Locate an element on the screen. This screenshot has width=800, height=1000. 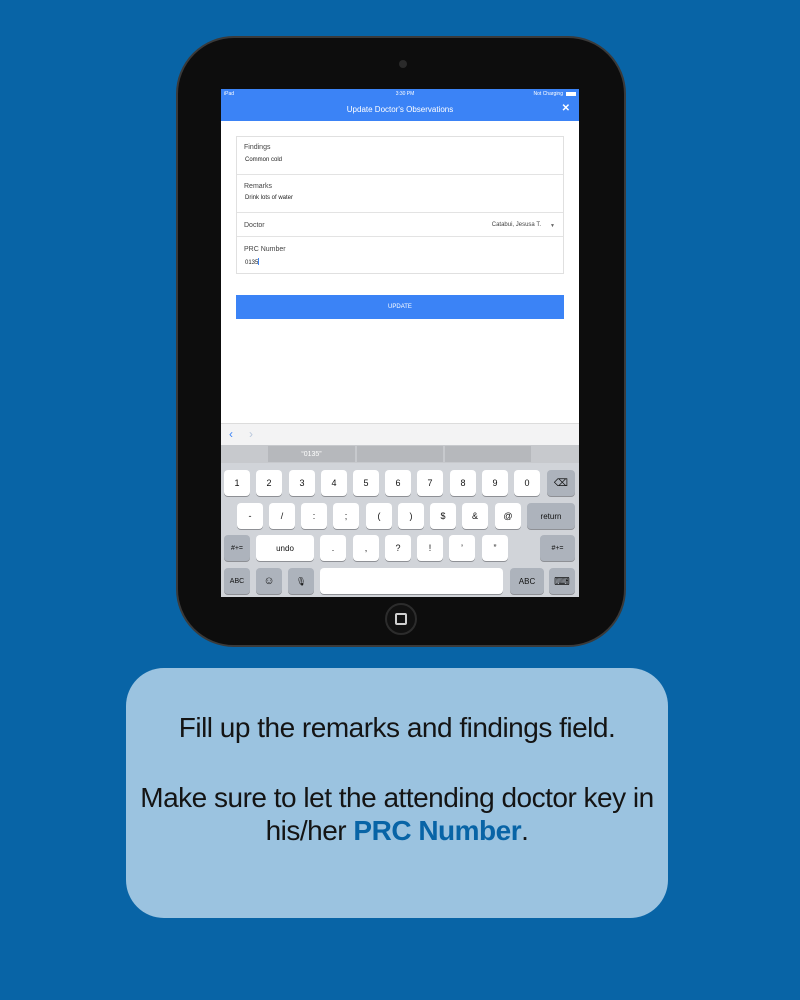
doctor-value: Catabui, Jesusa T. is located at coordinates (516, 225).